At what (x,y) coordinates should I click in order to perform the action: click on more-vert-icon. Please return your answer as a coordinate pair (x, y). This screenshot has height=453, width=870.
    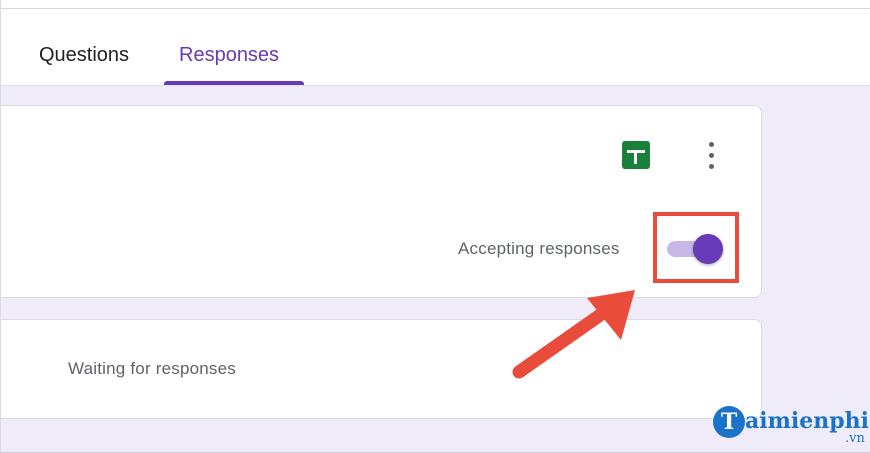
    Looking at the image, I should click on (712, 156).